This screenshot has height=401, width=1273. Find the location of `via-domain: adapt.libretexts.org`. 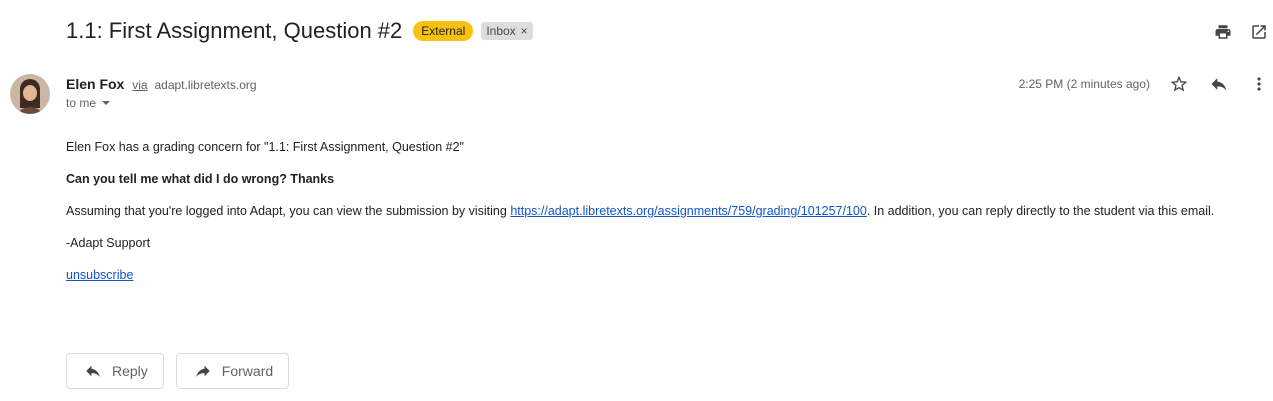

via-domain: adapt.libretexts.org is located at coordinates (205, 85).